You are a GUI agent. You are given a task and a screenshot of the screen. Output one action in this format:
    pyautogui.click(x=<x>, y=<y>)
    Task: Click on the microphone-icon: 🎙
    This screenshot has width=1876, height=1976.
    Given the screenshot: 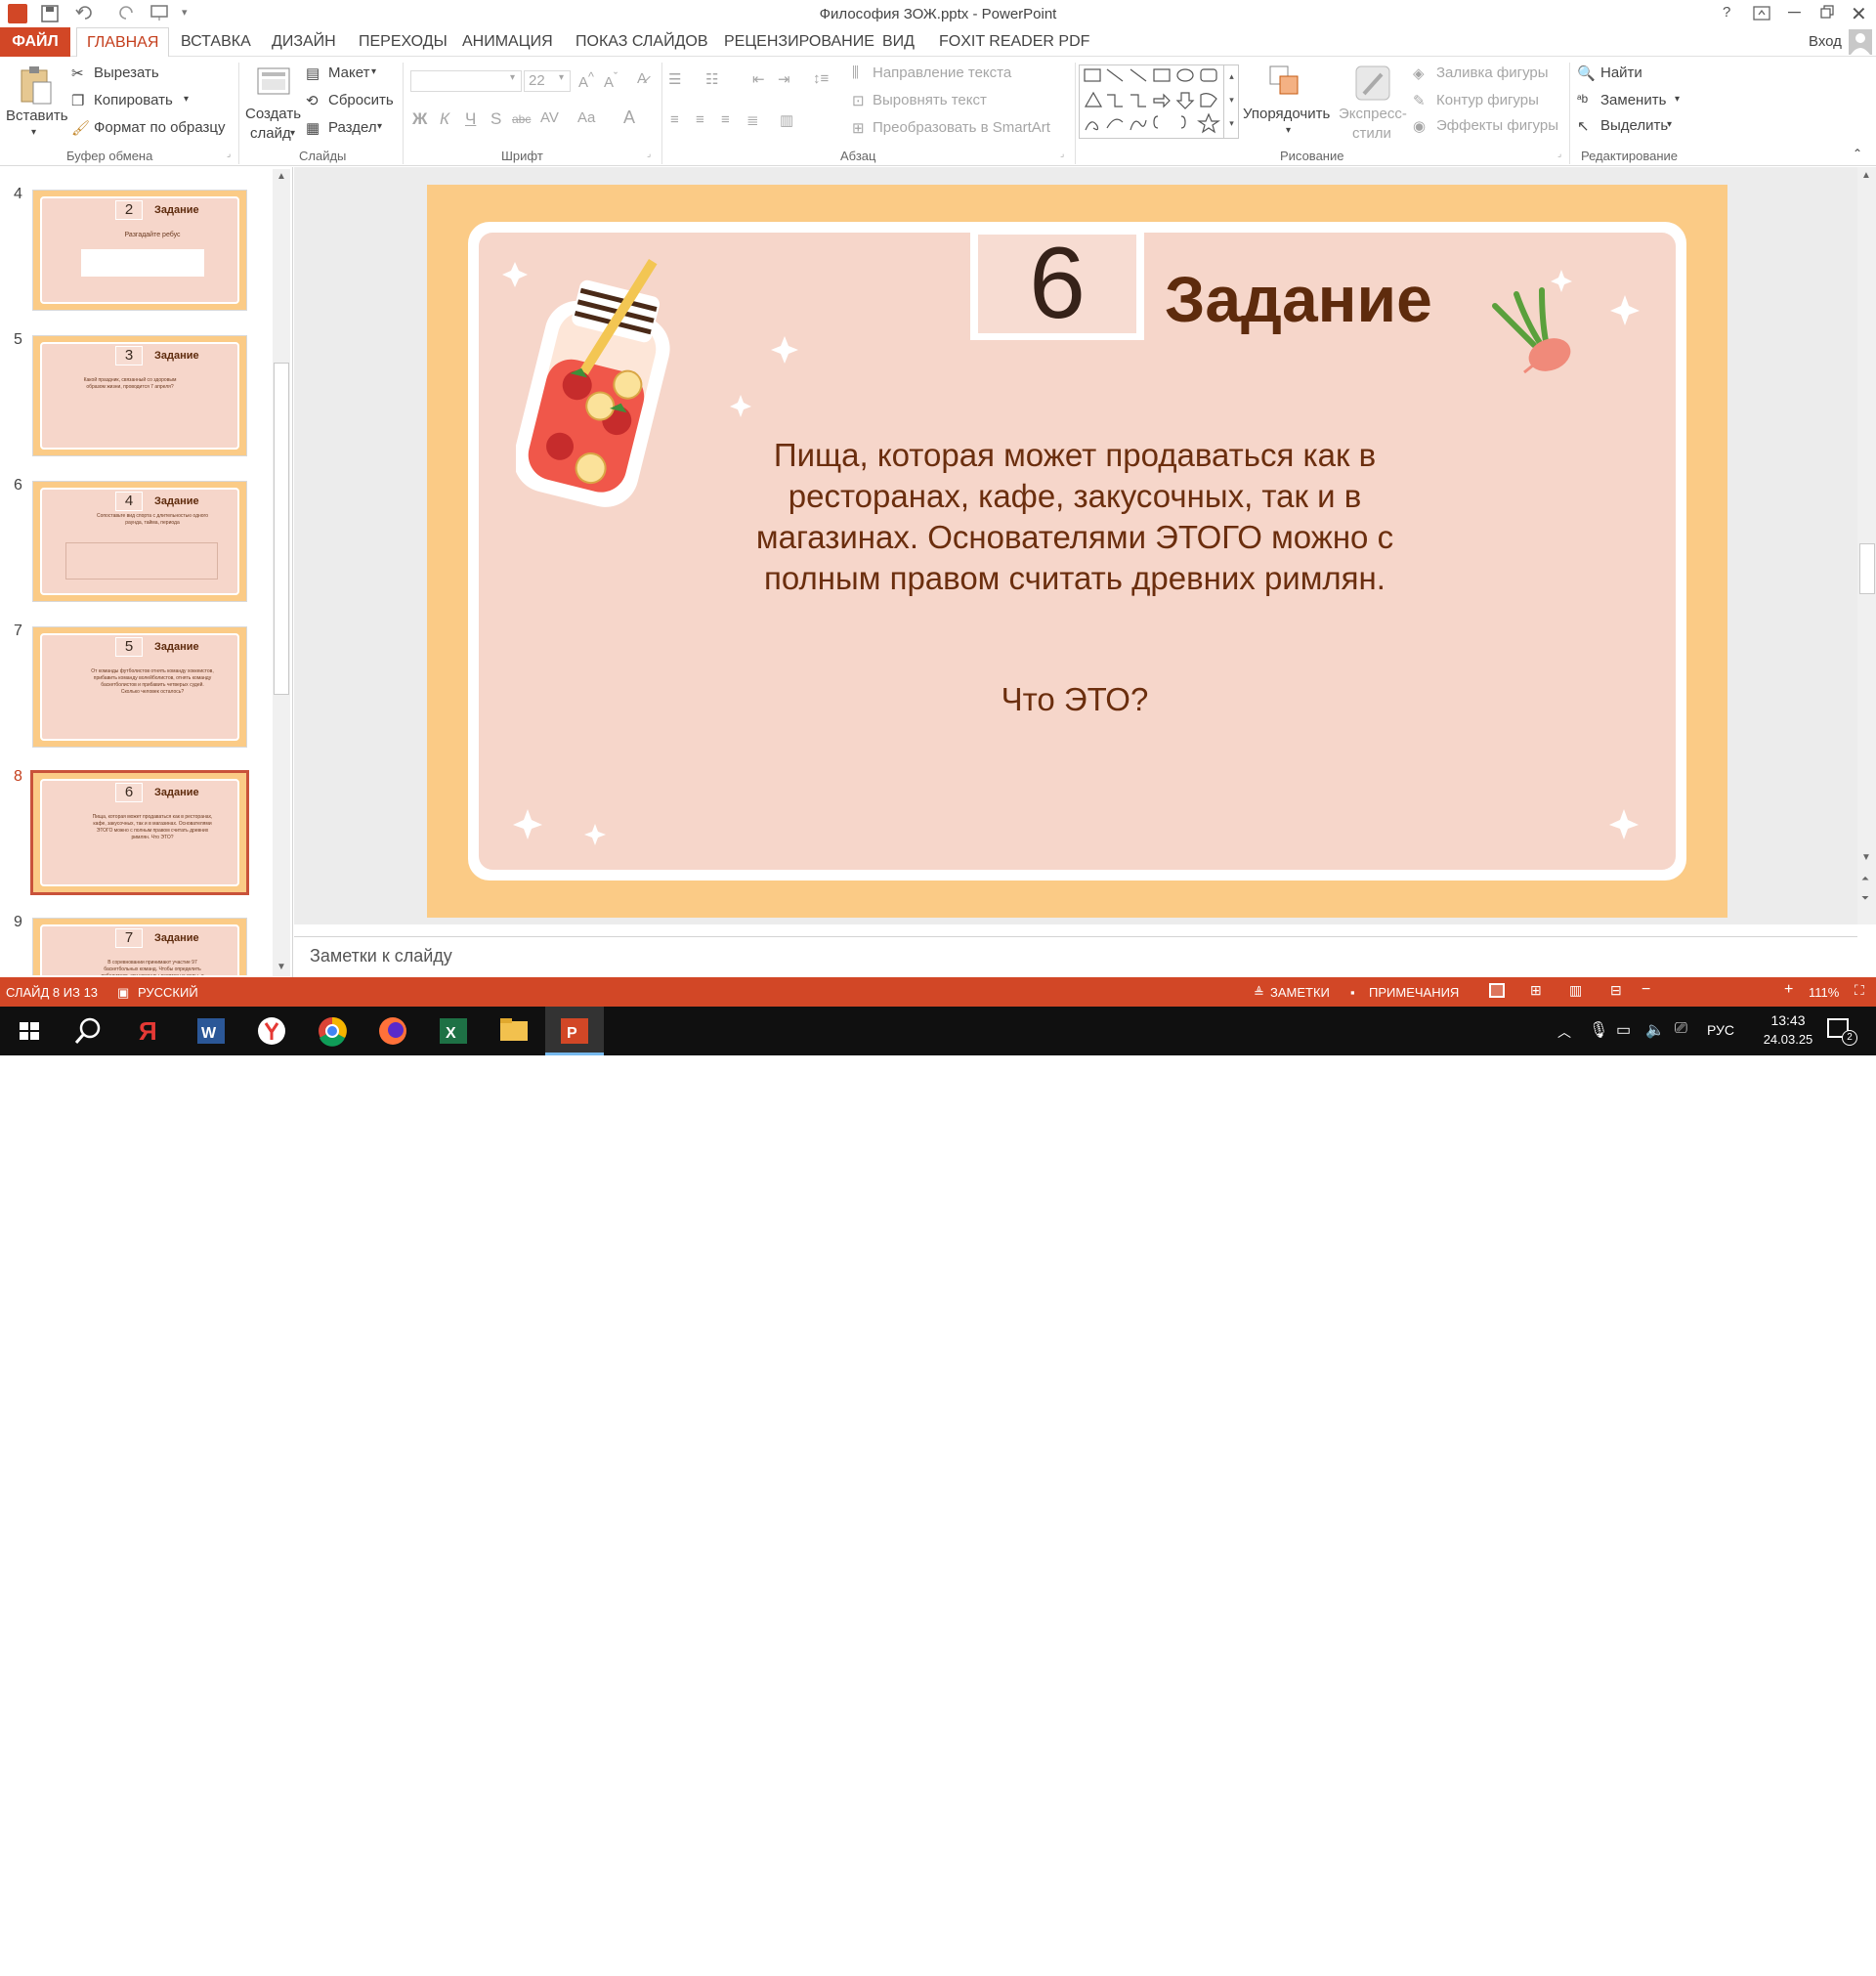 What is the action you would take?
    pyautogui.click(x=1598, y=1030)
    